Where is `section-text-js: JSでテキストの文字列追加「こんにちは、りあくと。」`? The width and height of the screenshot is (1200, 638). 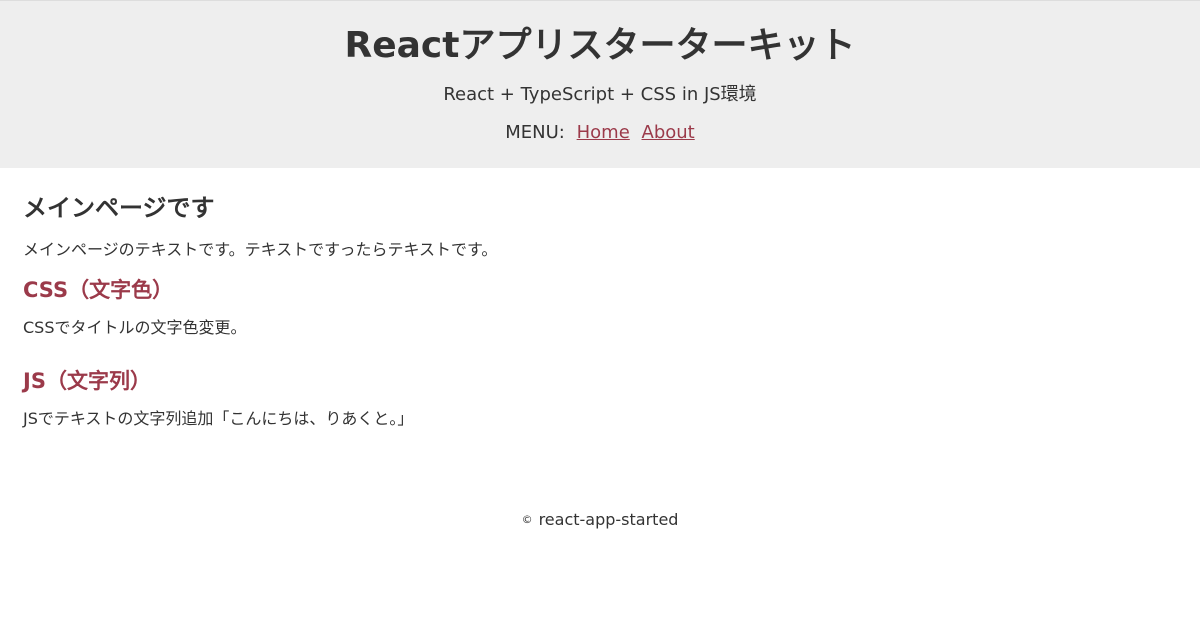
section-text-js: JSでテキストの文字列追加「こんにちは、りあくと。」 is located at coordinates (218, 418).